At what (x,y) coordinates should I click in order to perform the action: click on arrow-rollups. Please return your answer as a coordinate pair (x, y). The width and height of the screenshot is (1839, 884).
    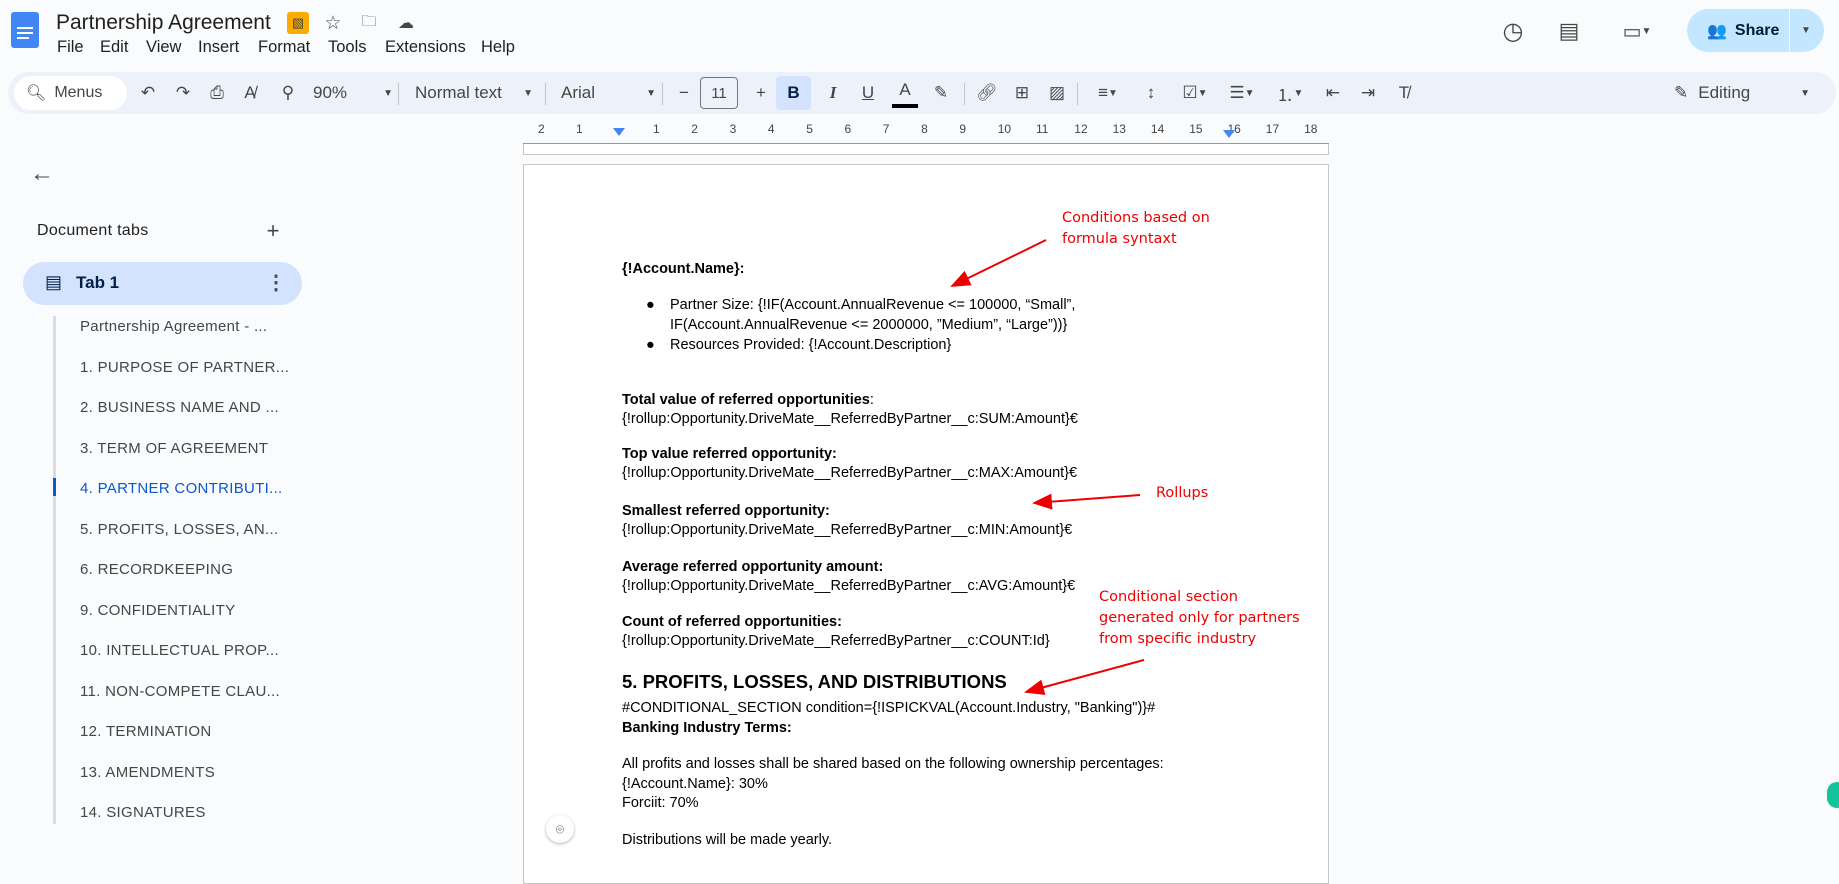
    Looking at the image, I should click on (1086, 501).